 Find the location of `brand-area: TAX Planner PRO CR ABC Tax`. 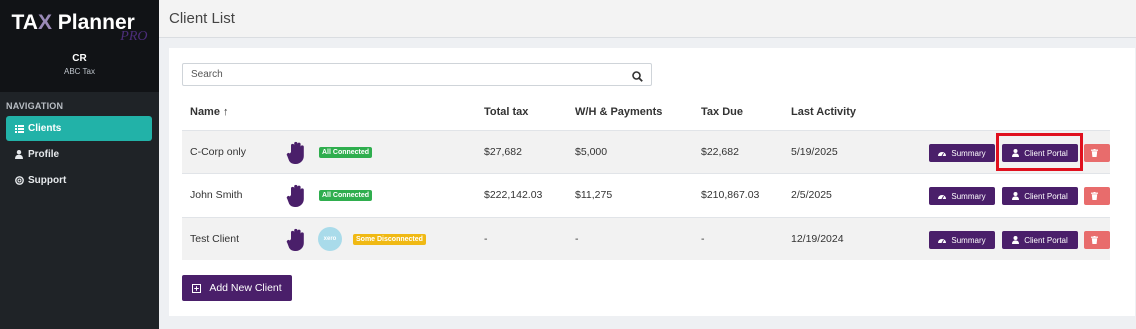

brand-area: TAX Planner PRO CR ABC Tax is located at coordinates (79, 46).